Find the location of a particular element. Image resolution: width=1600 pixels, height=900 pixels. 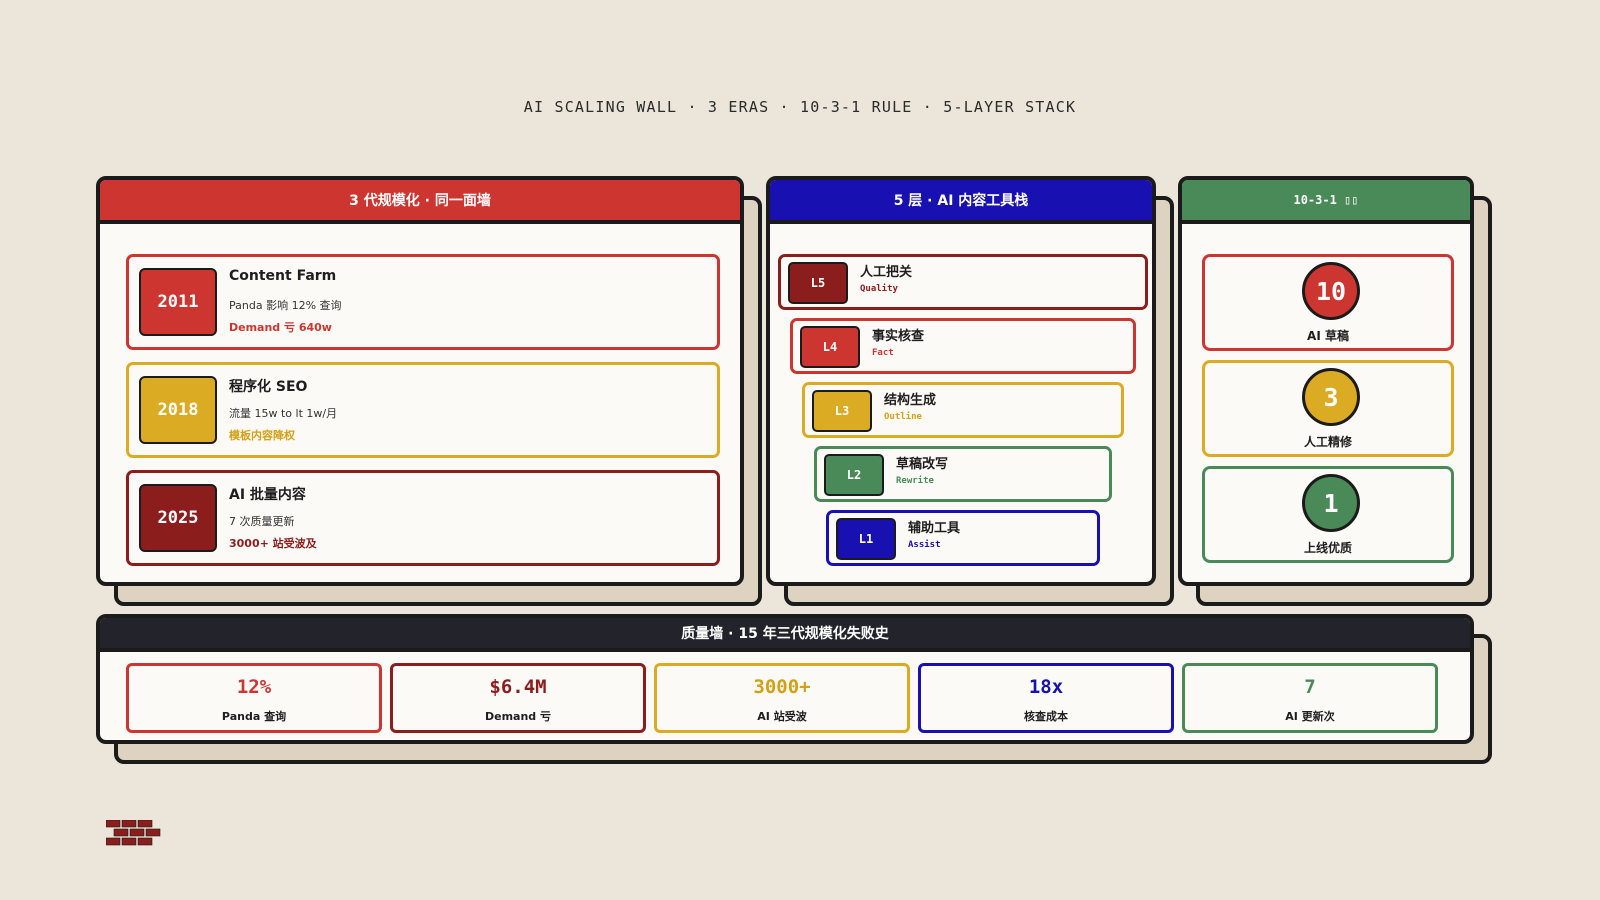

quality-wall-header: 质量墙 · 15 年三代规模化失败史 is located at coordinates (785, 635).